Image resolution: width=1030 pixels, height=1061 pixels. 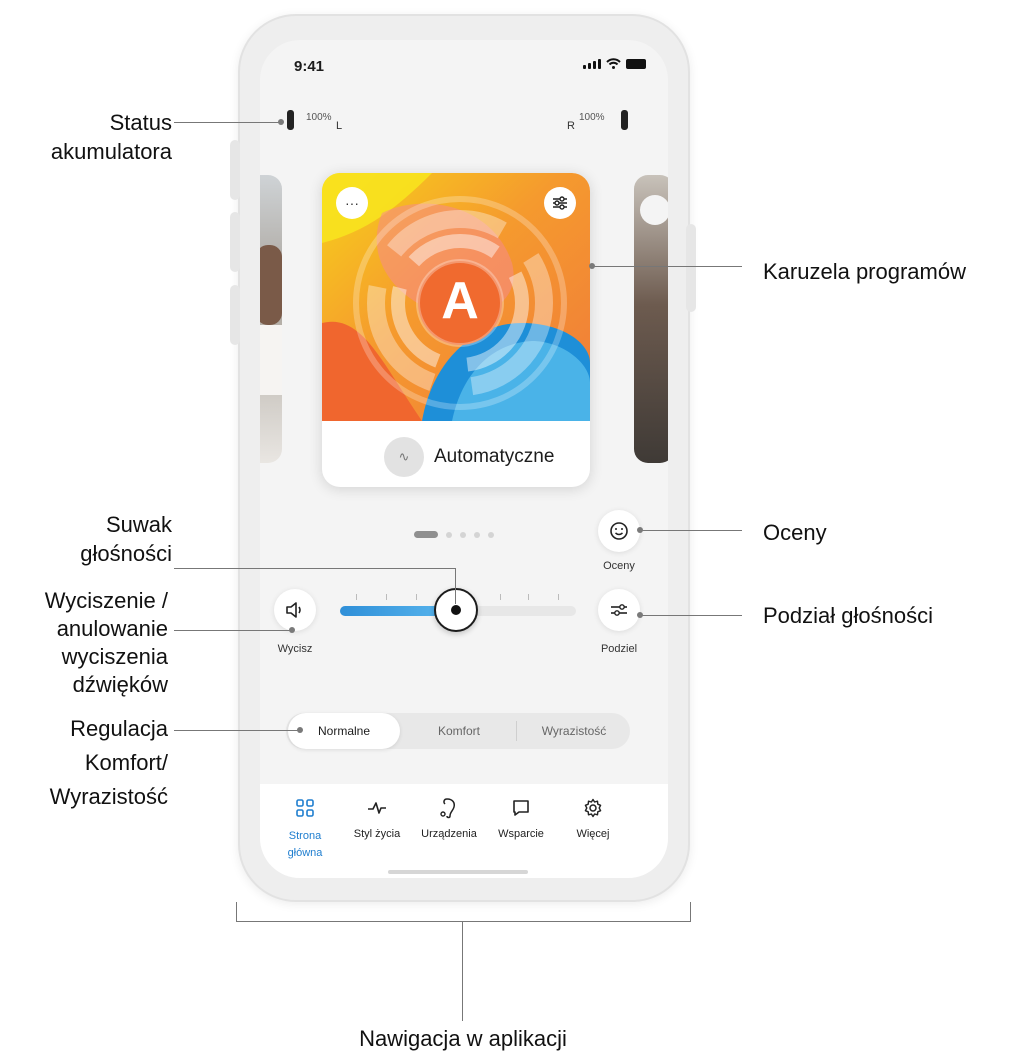 What do you see at coordinates (592, 117) in the screenshot?
I see `right-battery-percent: 100%` at bounding box center [592, 117].